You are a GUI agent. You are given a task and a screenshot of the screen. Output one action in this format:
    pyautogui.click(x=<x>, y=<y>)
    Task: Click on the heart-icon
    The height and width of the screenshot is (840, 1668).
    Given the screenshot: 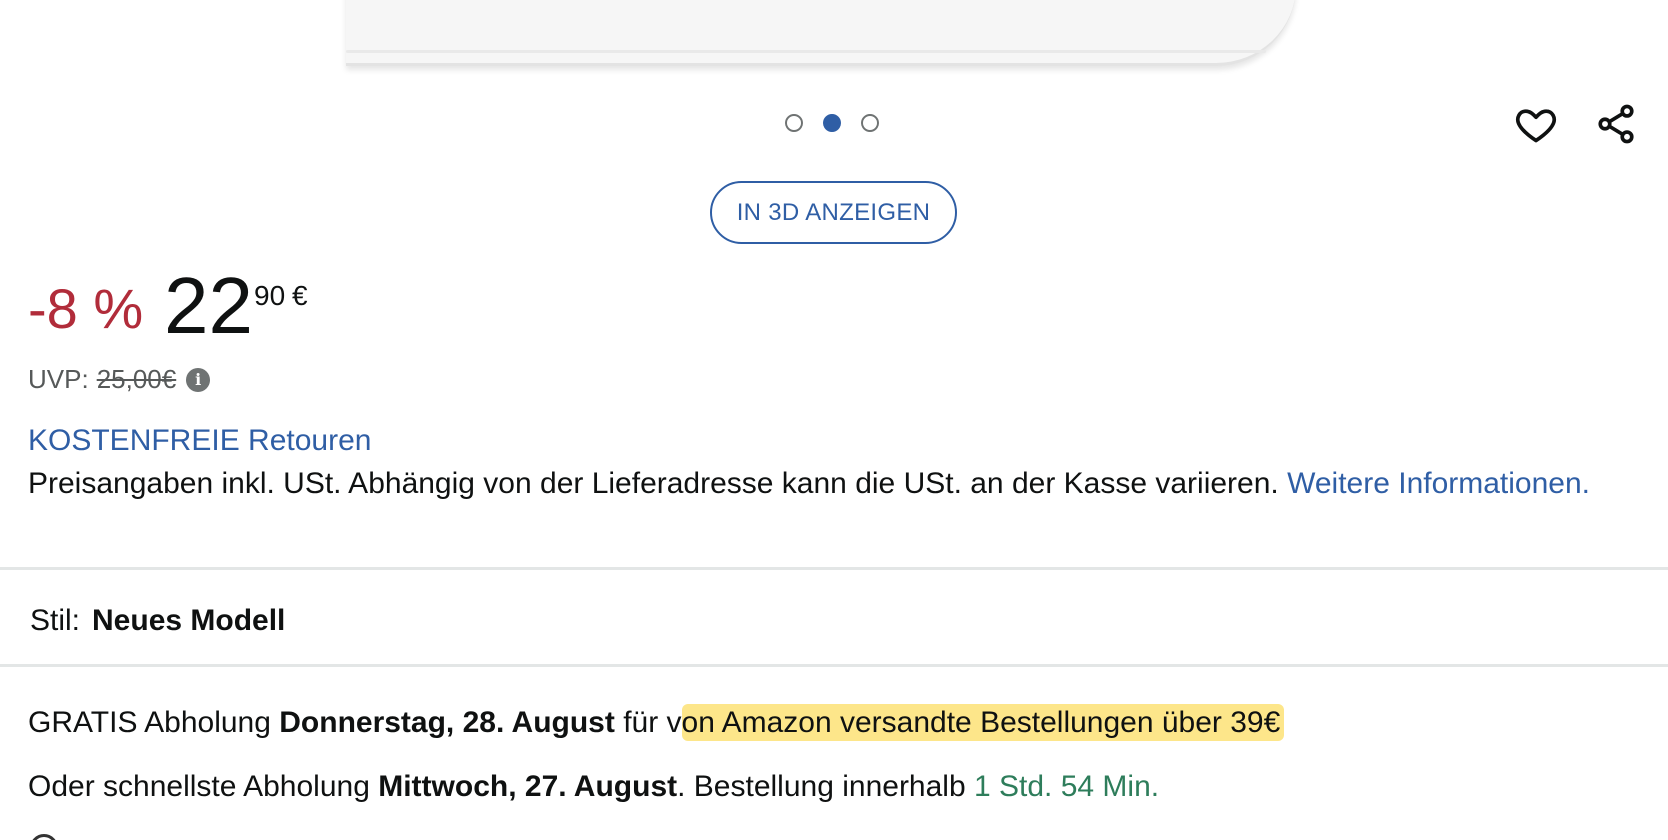 What is the action you would take?
    pyautogui.click(x=1536, y=126)
    